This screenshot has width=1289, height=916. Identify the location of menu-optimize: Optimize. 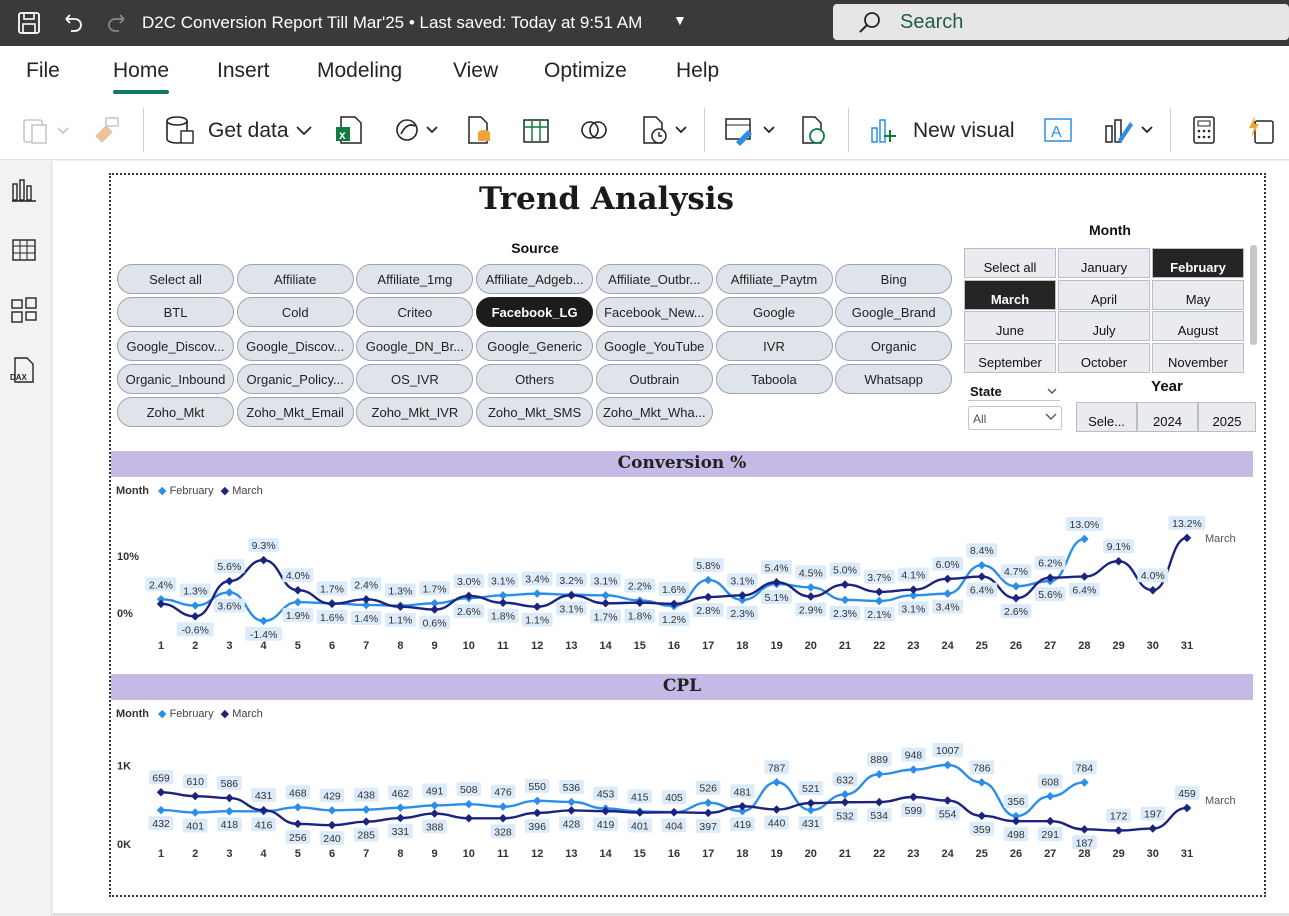
(585, 71).